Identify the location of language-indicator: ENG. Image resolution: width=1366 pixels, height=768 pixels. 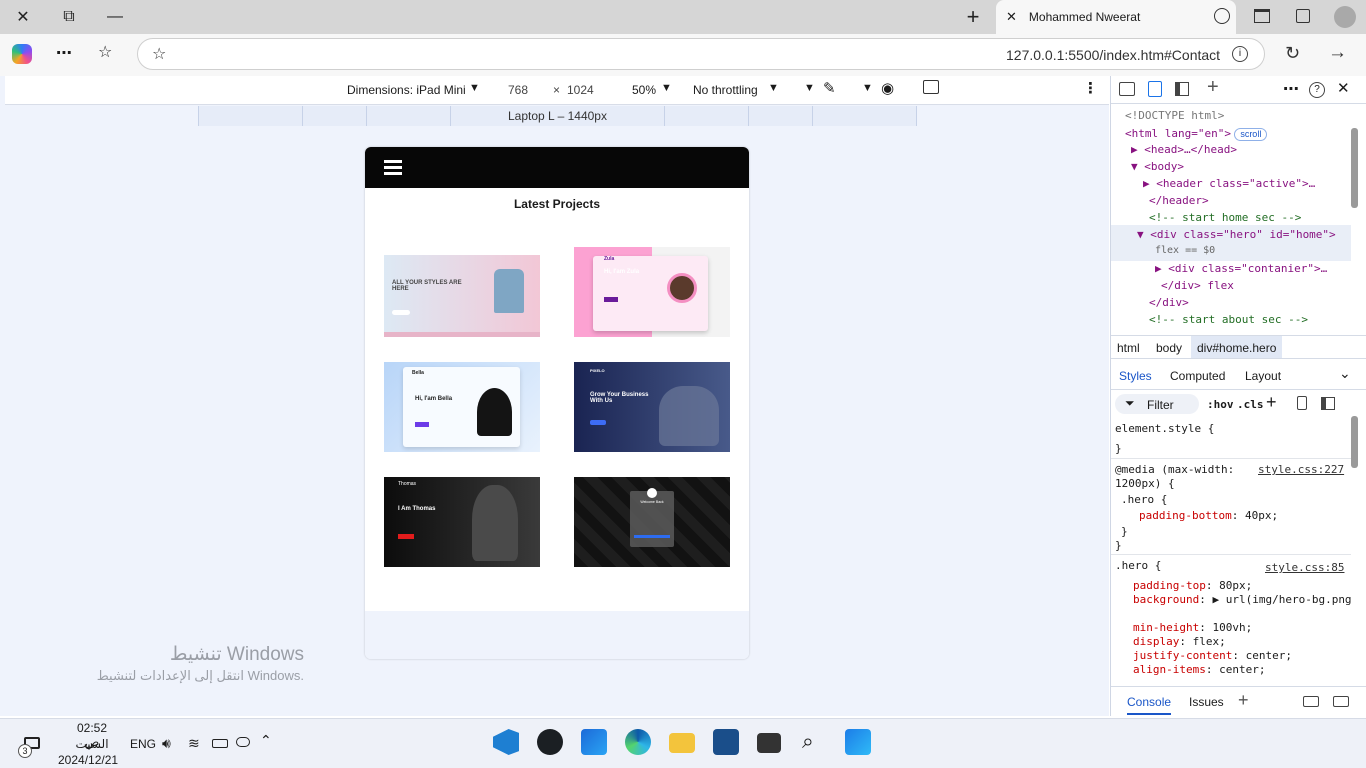
(143, 744).